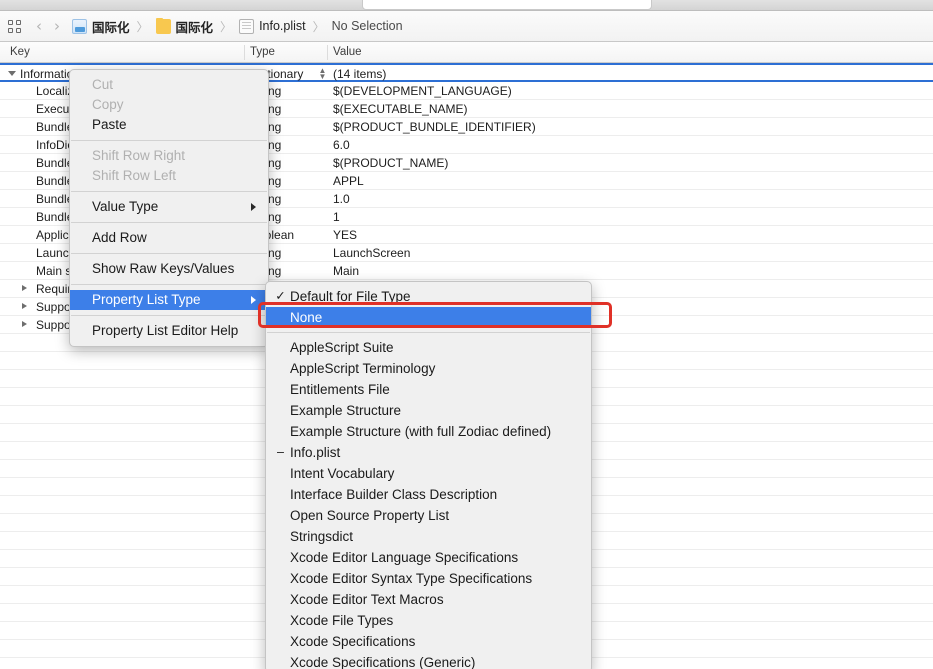 The width and height of the screenshot is (933, 669). Describe the element at coordinates (103, 84) in the screenshot. I see `menu-item-label: Cut` at that location.